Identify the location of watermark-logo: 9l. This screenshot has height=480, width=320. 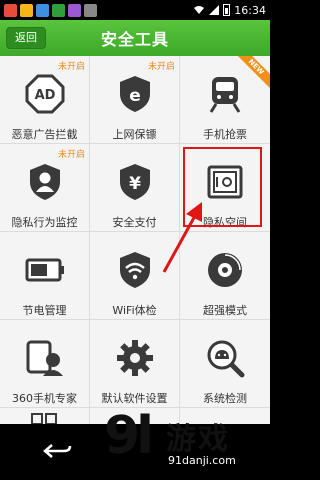
(129, 436).